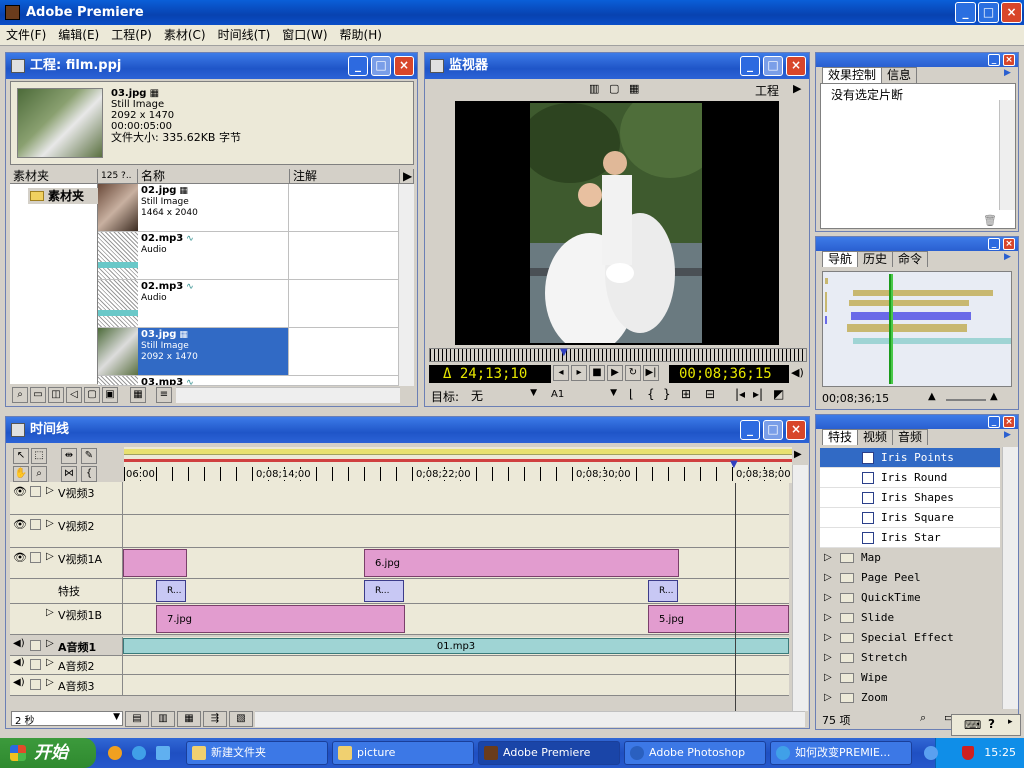  Describe the element at coordinates (561, 373) in the screenshot. I see `step-back-icon: ◂` at that location.